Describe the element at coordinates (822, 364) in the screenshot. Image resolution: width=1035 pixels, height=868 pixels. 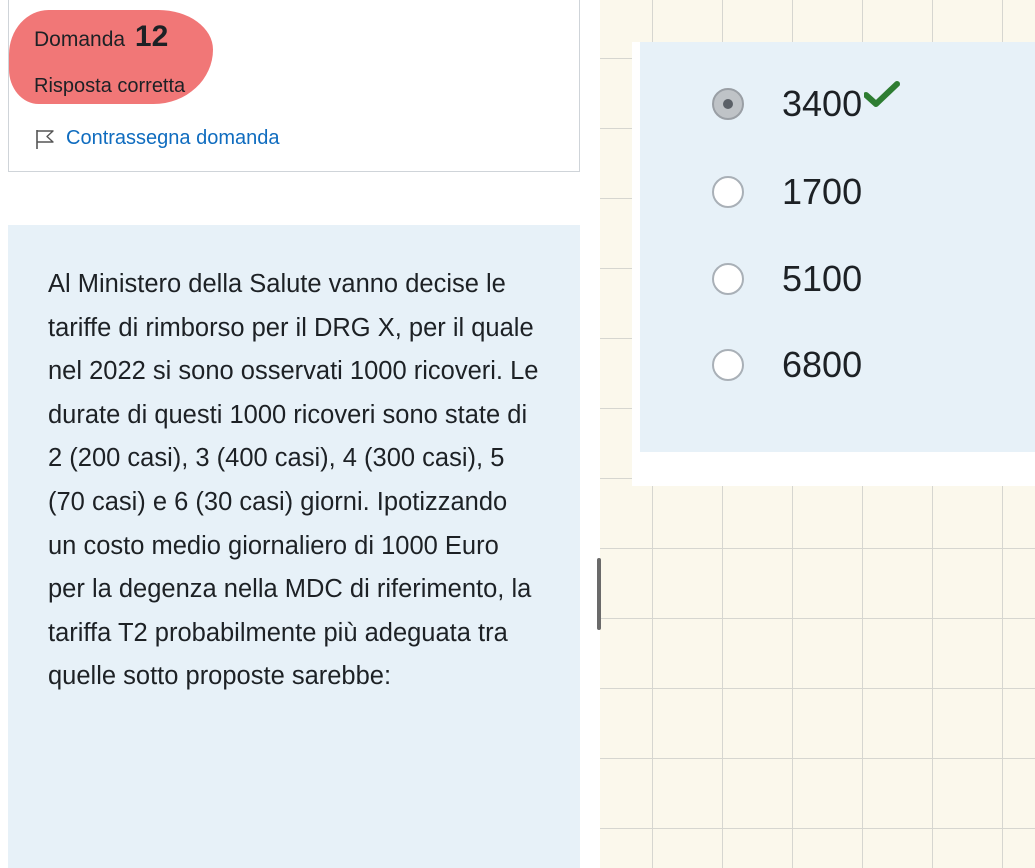
I see `answer-label: 6800` at that location.